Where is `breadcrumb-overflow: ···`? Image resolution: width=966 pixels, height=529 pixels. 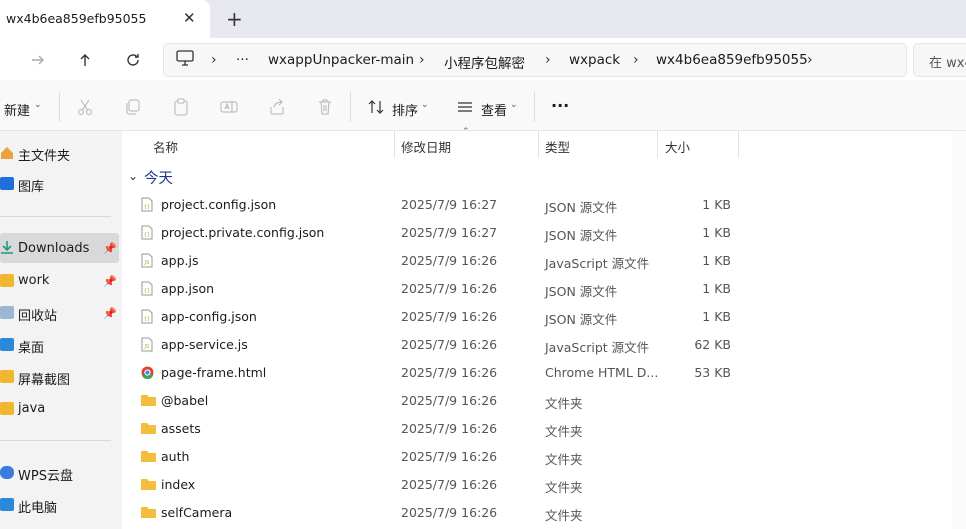 breadcrumb-overflow: ··· is located at coordinates (242, 60).